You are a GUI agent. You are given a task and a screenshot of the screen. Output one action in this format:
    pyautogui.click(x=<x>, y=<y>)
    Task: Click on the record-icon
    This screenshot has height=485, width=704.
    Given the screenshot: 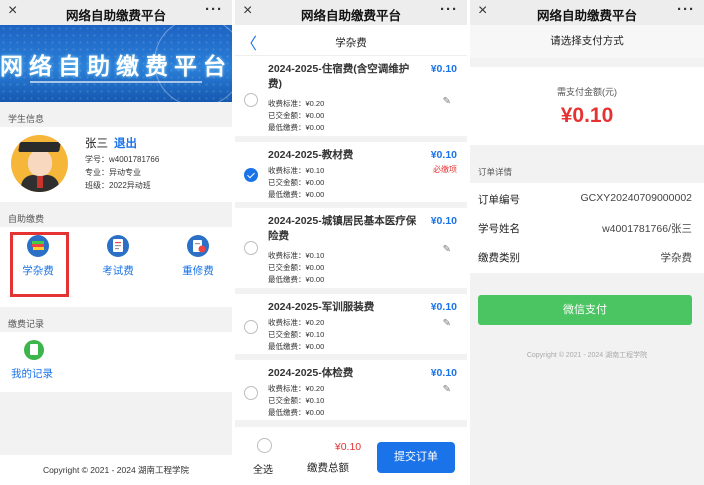 What is the action you would take?
    pyautogui.click(x=34, y=350)
    